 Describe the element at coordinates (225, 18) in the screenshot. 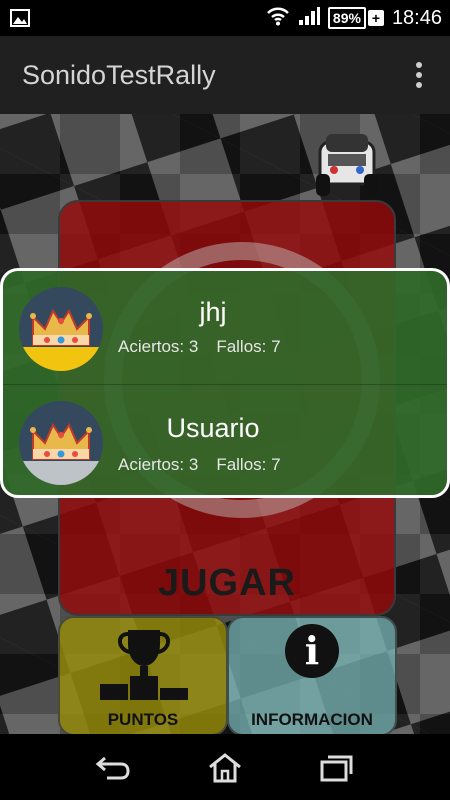

I see `status-bar: 89% + 18:46` at that location.